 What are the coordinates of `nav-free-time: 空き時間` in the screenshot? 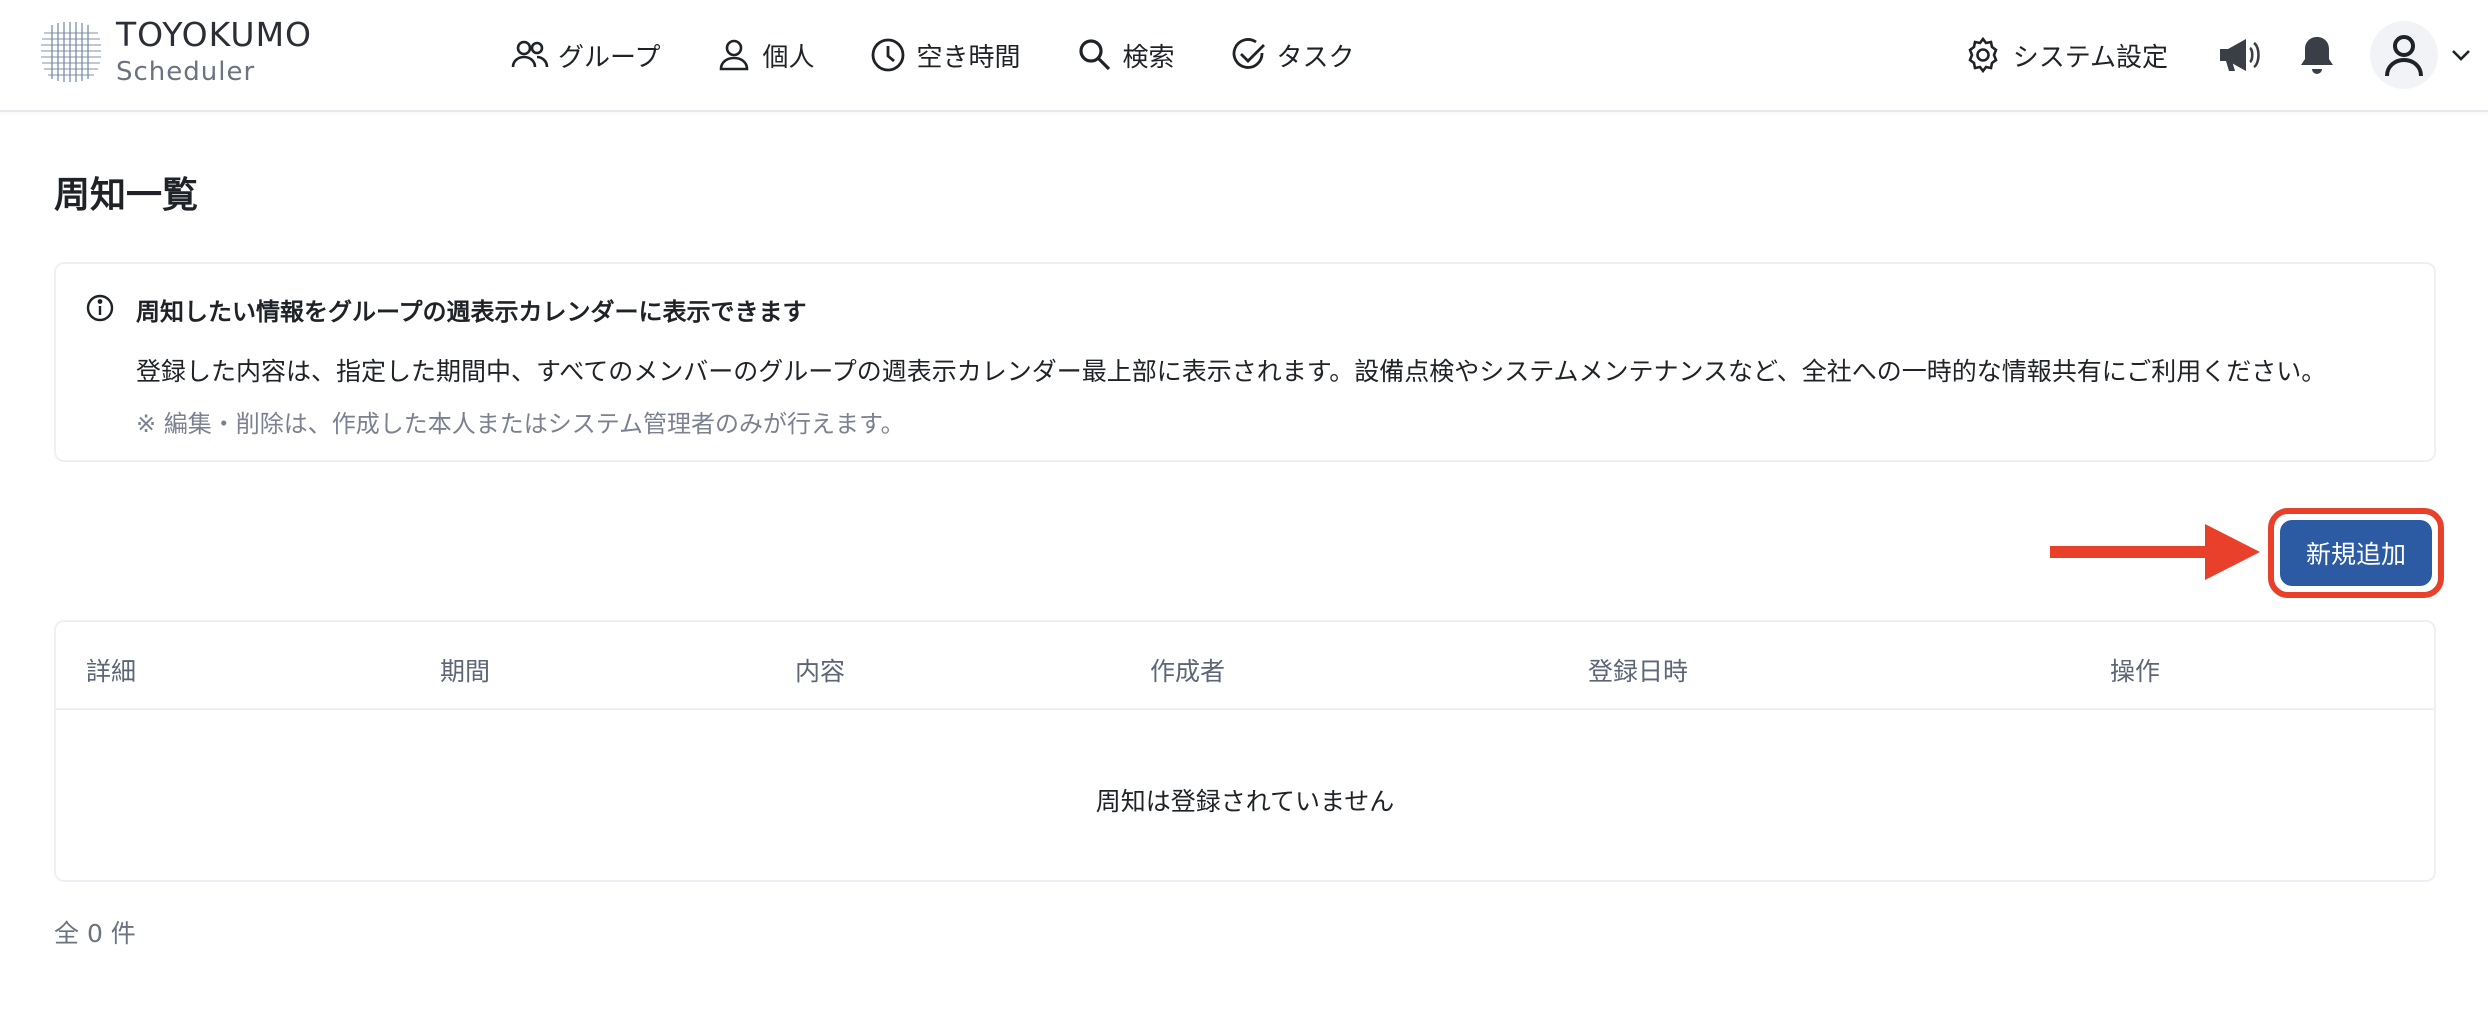 It's located at (944, 55).